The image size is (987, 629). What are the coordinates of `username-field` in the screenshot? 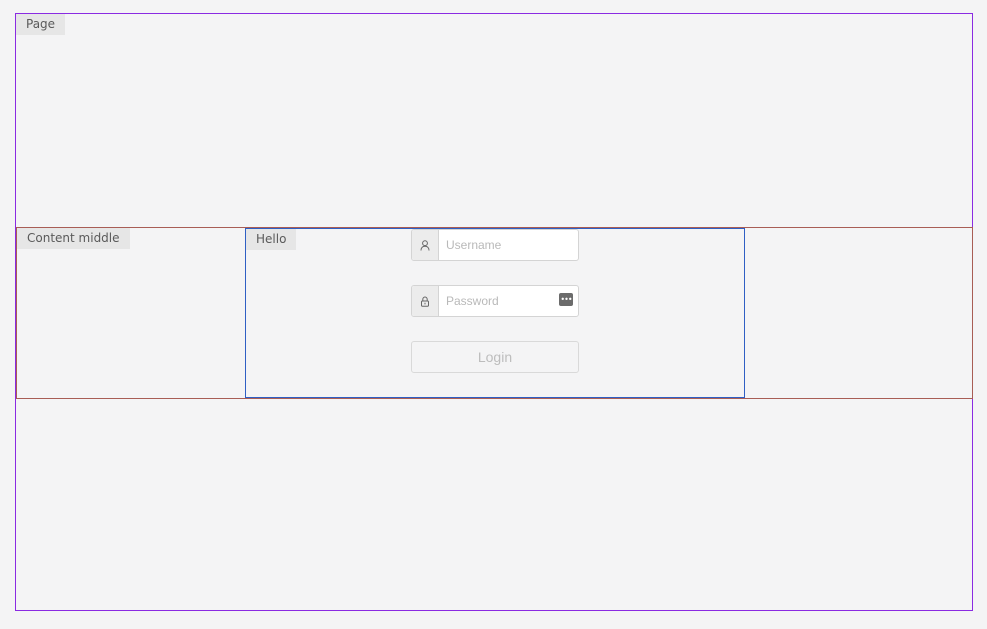 It's located at (495, 245).